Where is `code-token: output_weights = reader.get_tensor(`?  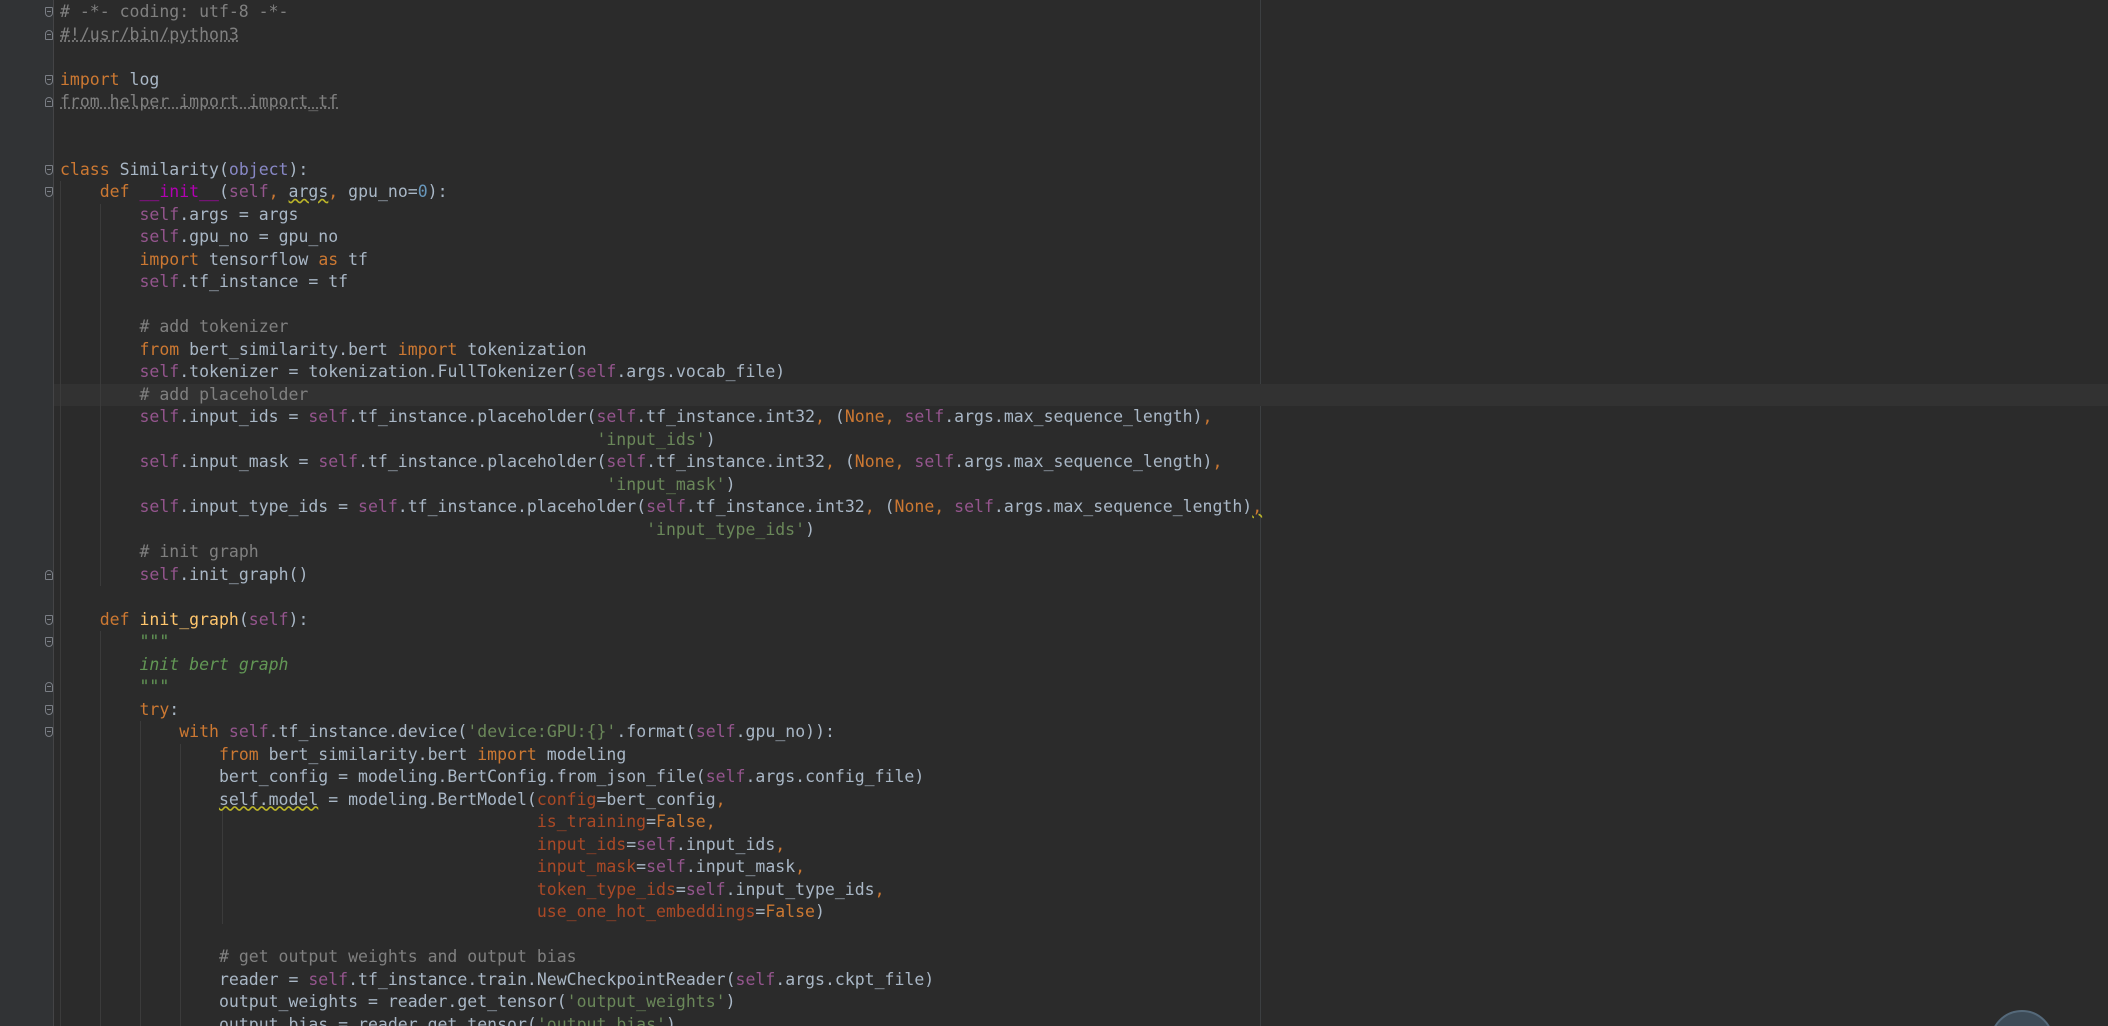
code-token: output_weights = reader.get_tensor( is located at coordinates (392, 1001).